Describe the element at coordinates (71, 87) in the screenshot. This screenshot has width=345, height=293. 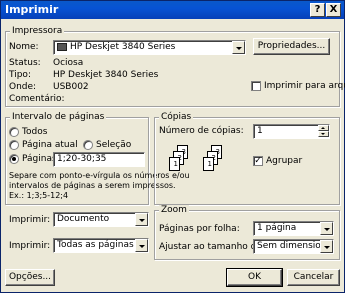
I see `where-value: USB002` at that location.